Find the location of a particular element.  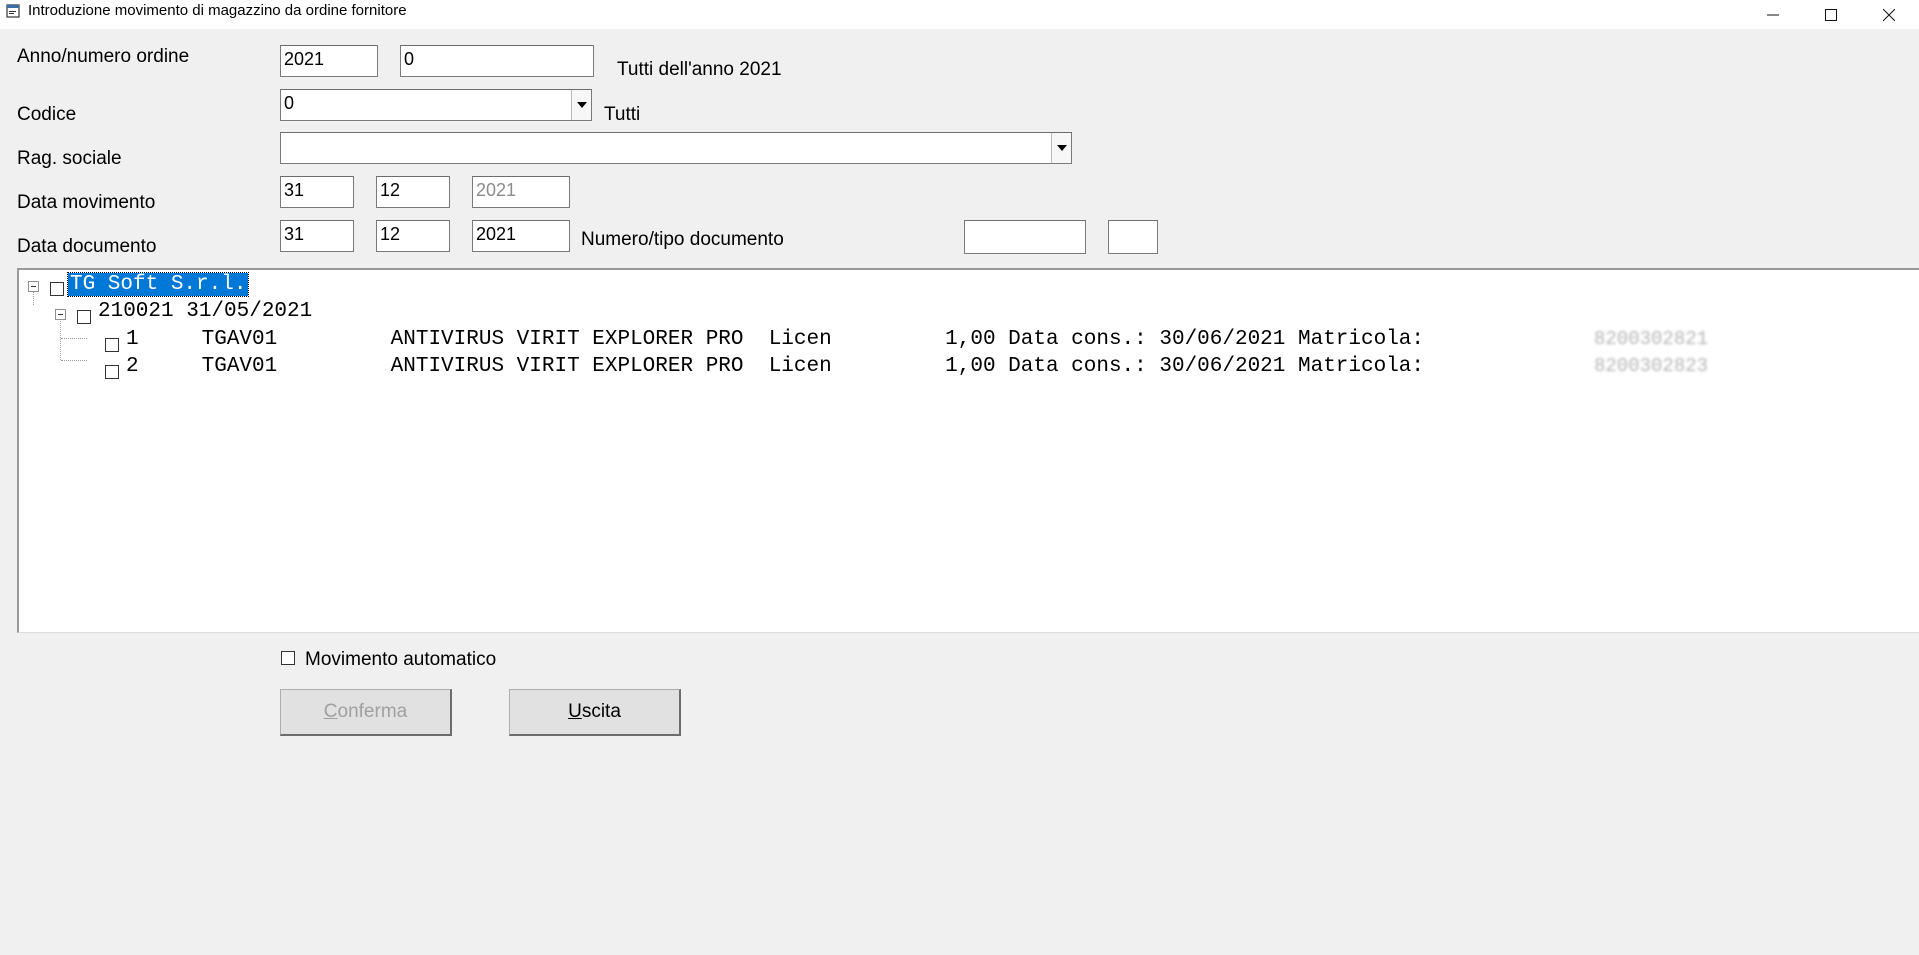

collapse-root-button is located at coordinates (33, 286).